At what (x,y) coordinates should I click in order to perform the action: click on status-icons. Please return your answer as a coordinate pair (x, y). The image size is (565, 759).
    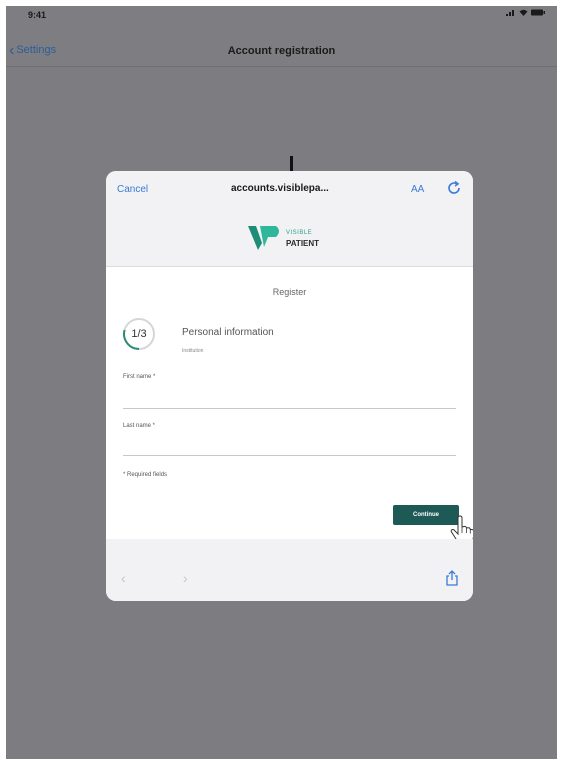
    Looking at the image, I should click on (525, 12).